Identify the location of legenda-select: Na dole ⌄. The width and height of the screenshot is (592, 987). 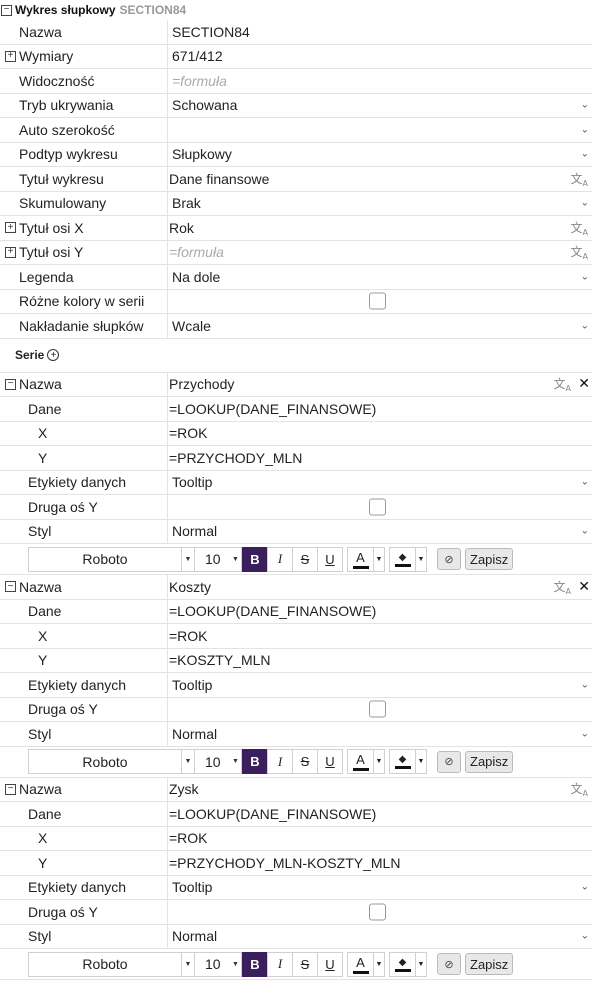
(380, 277).